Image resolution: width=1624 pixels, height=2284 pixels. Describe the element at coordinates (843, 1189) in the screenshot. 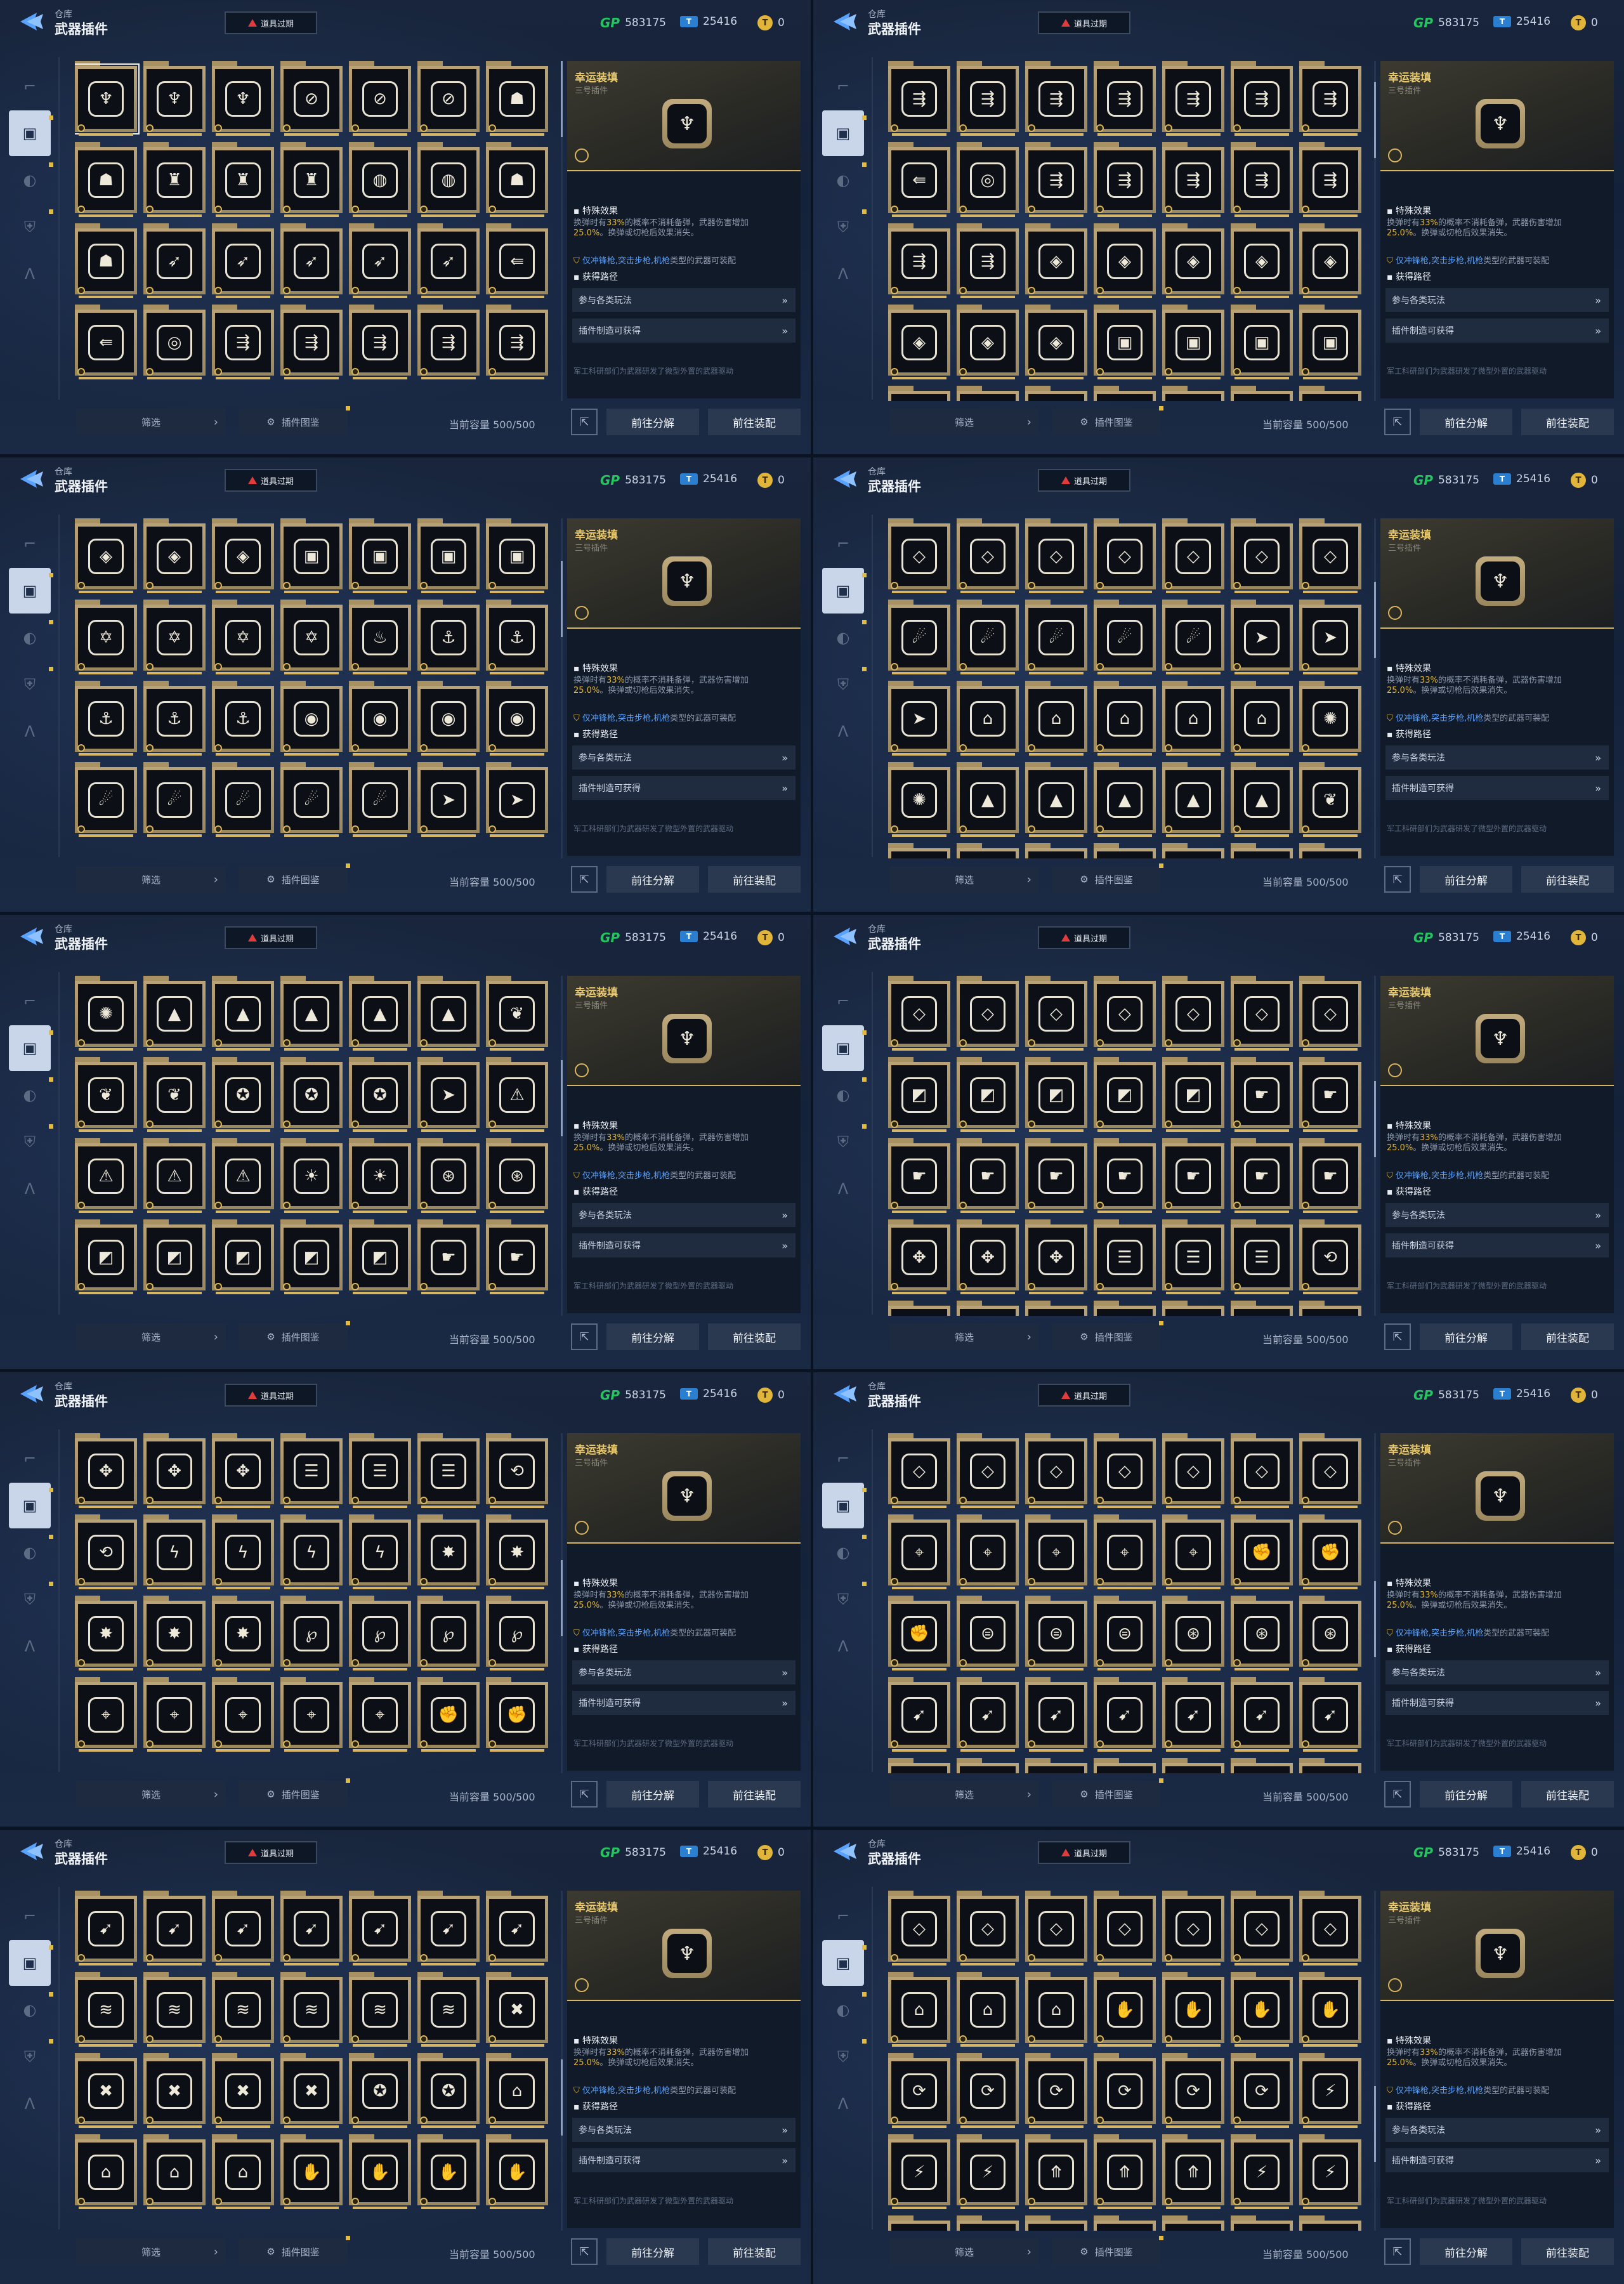

I see `sidebar-item-badge: Λ` at that location.